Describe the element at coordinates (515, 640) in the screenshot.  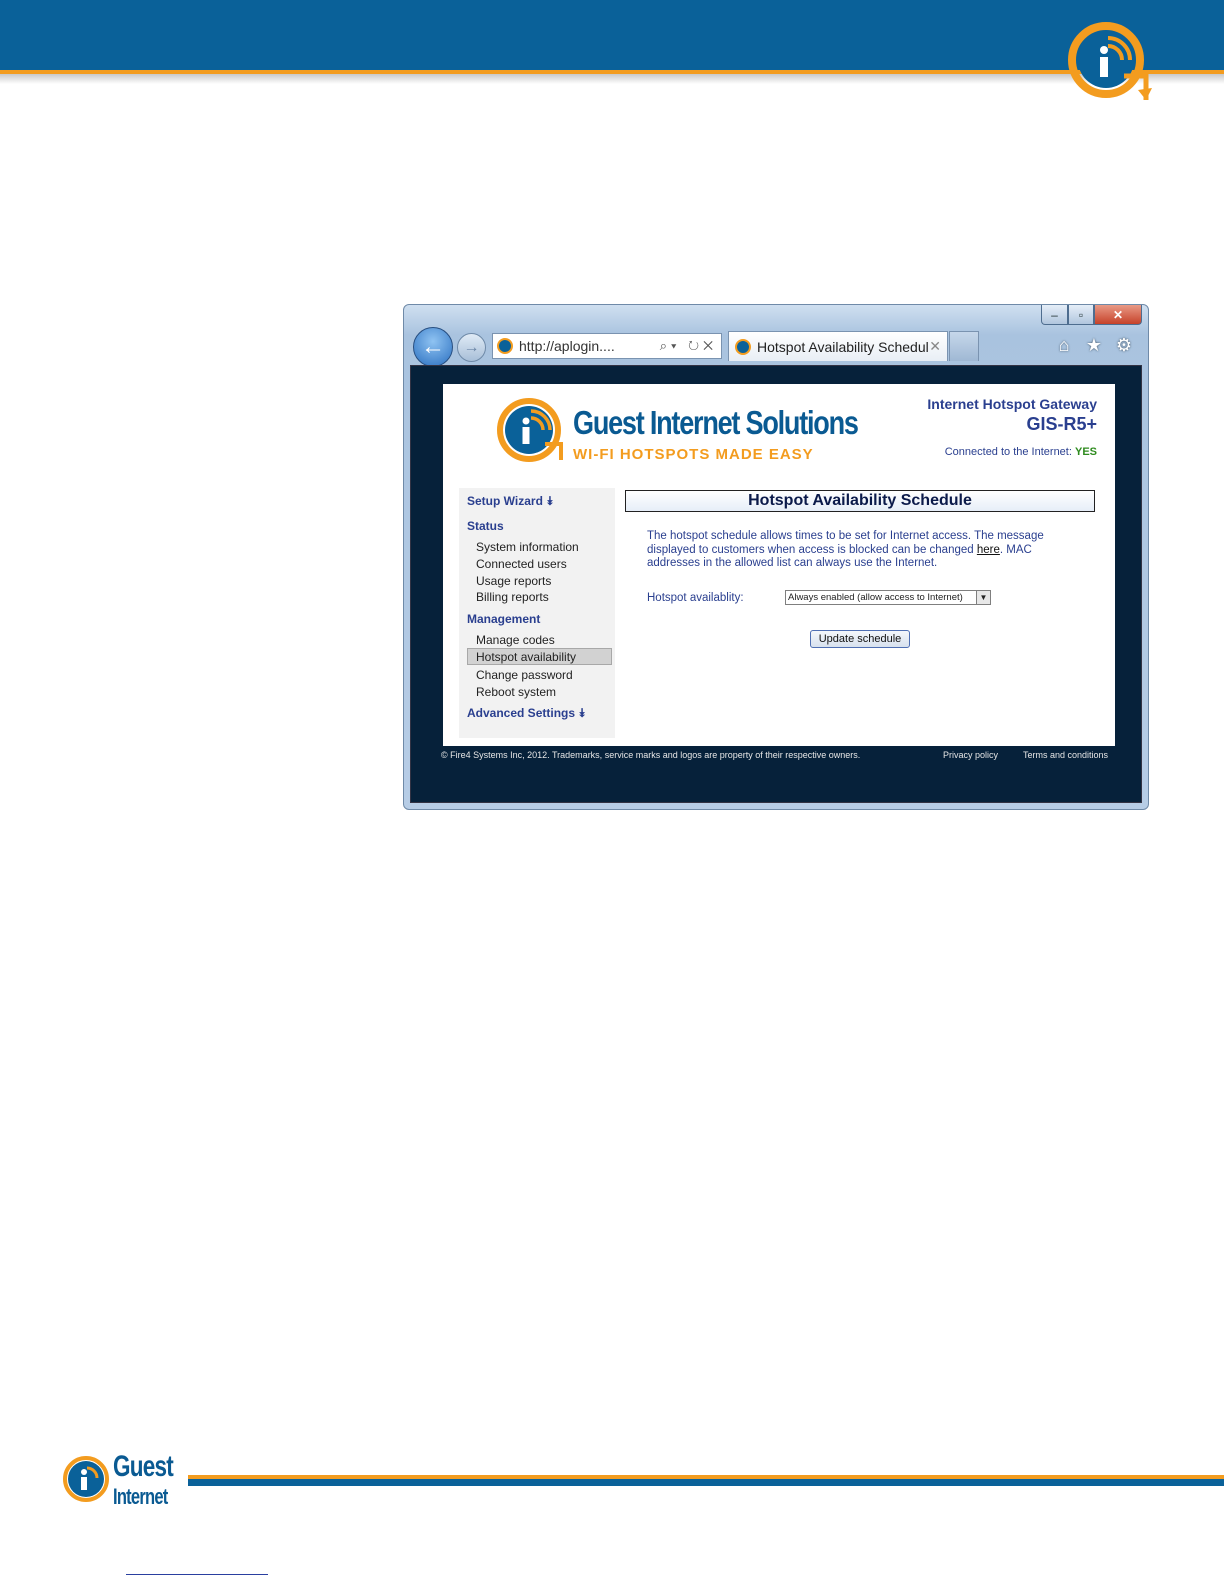
I see `sidebar-item-manage-codes: Manage codes` at that location.